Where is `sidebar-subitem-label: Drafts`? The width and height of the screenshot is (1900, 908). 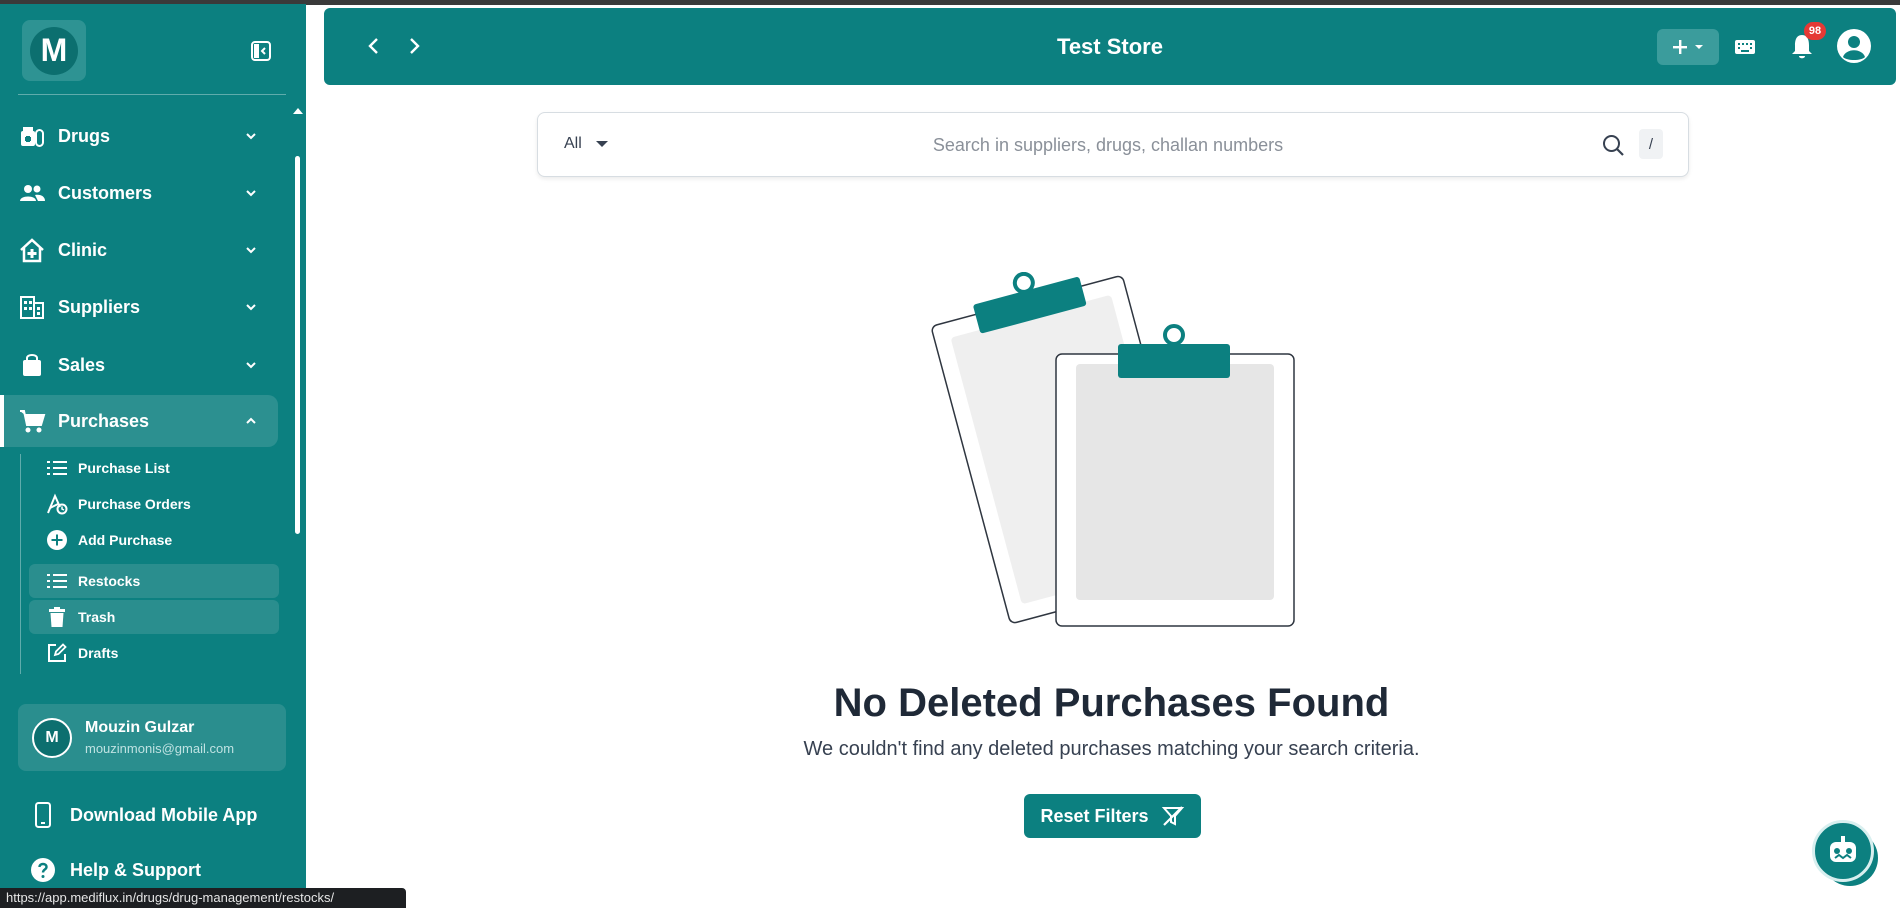 sidebar-subitem-label: Drafts is located at coordinates (98, 653).